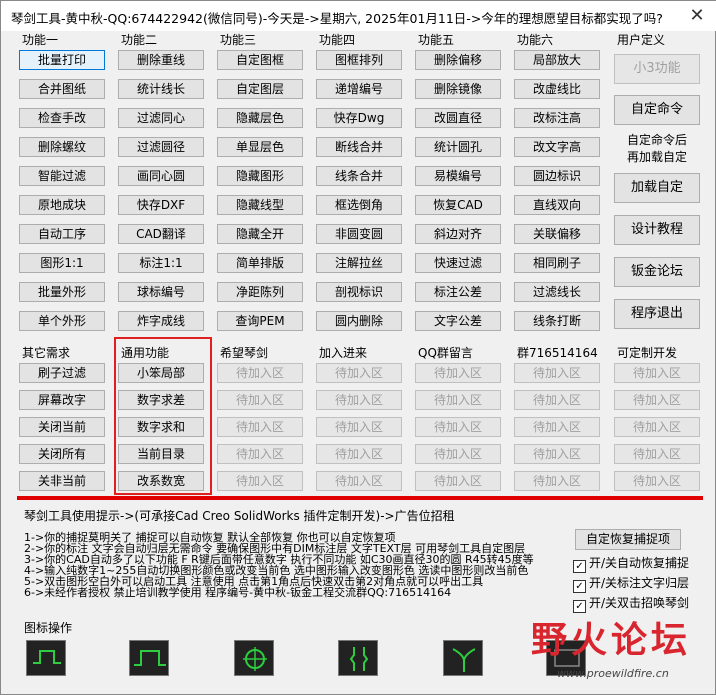  What do you see at coordinates (458, 118) in the screenshot?
I see `button-g5-3: 改圆直径` at bounding box center [458, 118].